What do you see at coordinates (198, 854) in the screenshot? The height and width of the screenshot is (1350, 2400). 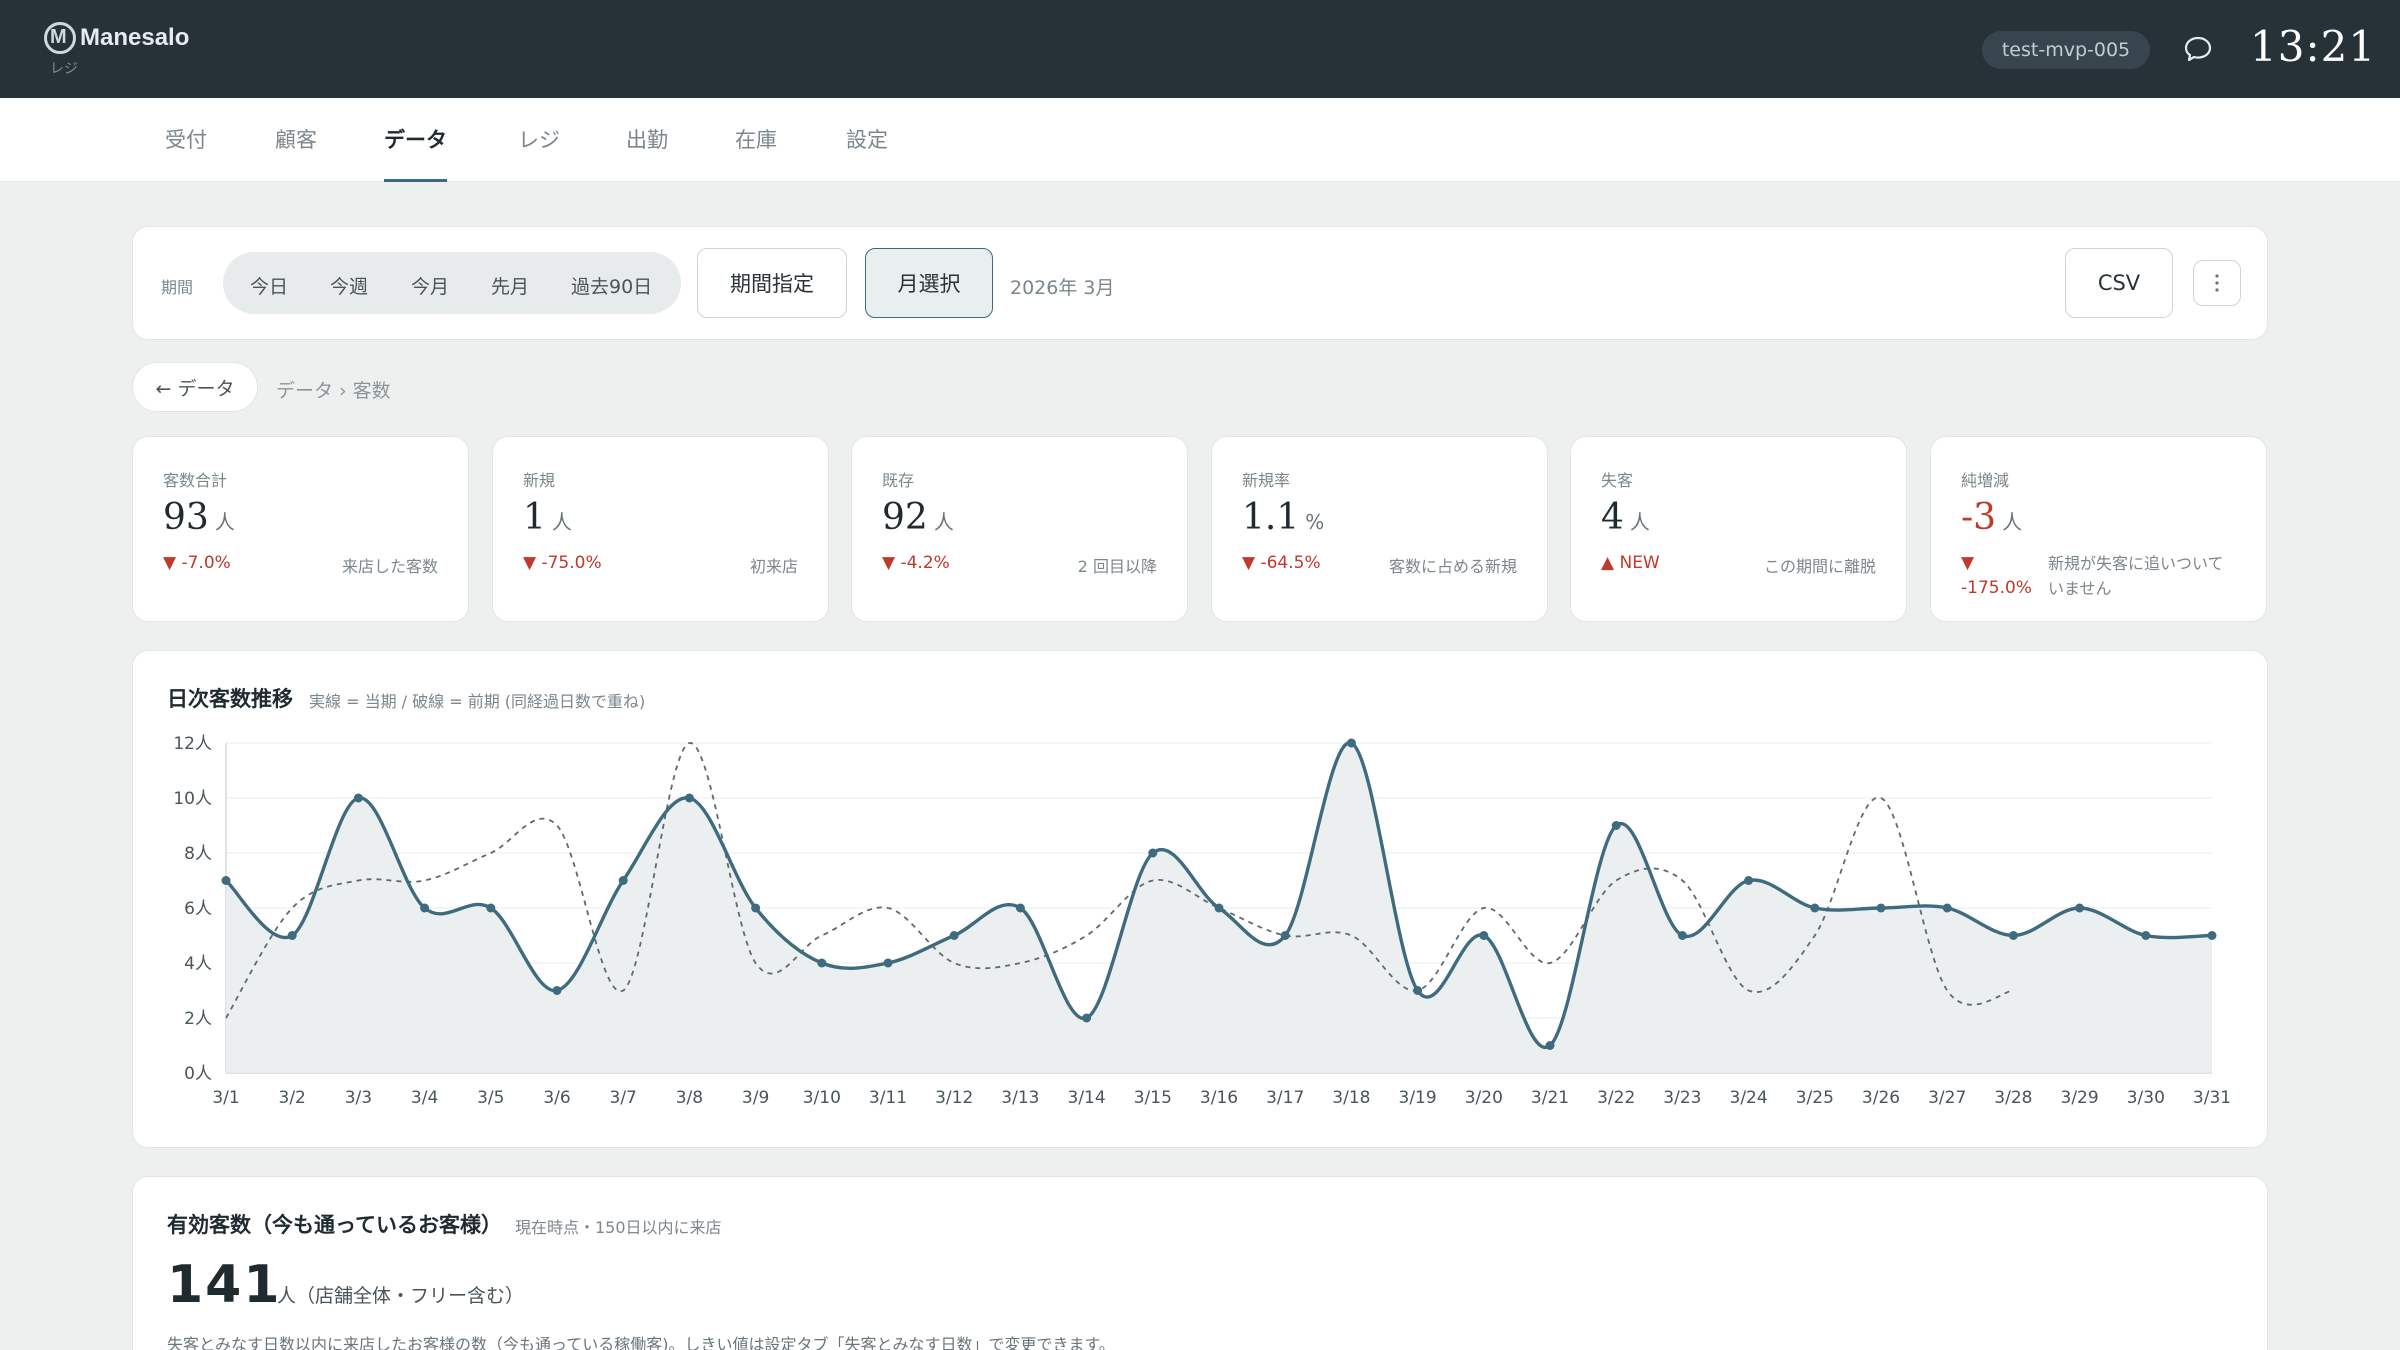 I see `y-tick-label: 8人` at bounding box center [198, 854].